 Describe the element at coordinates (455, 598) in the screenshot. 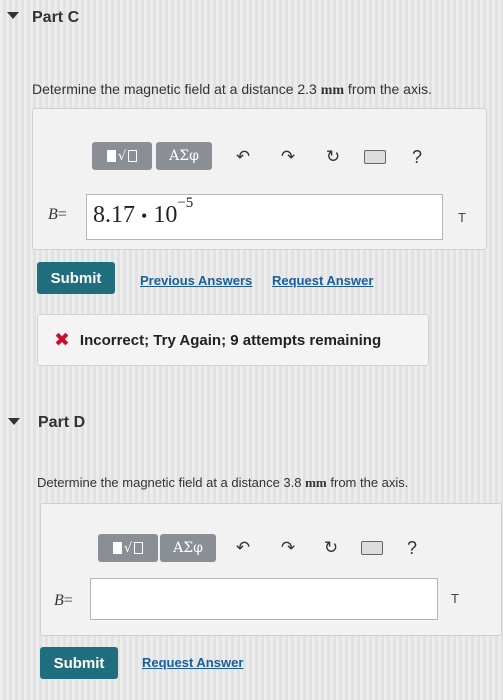

I see `part-d-unit-label: T` at that location.